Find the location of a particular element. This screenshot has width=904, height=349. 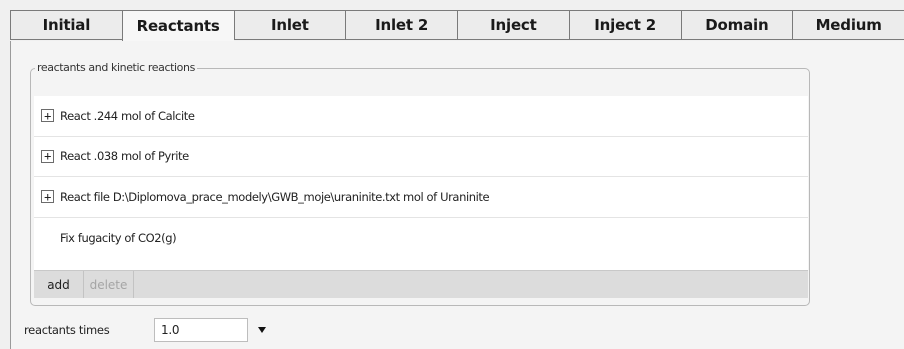

tab-inlet-2: Inlet 2 is located at coordinates (401, 25).